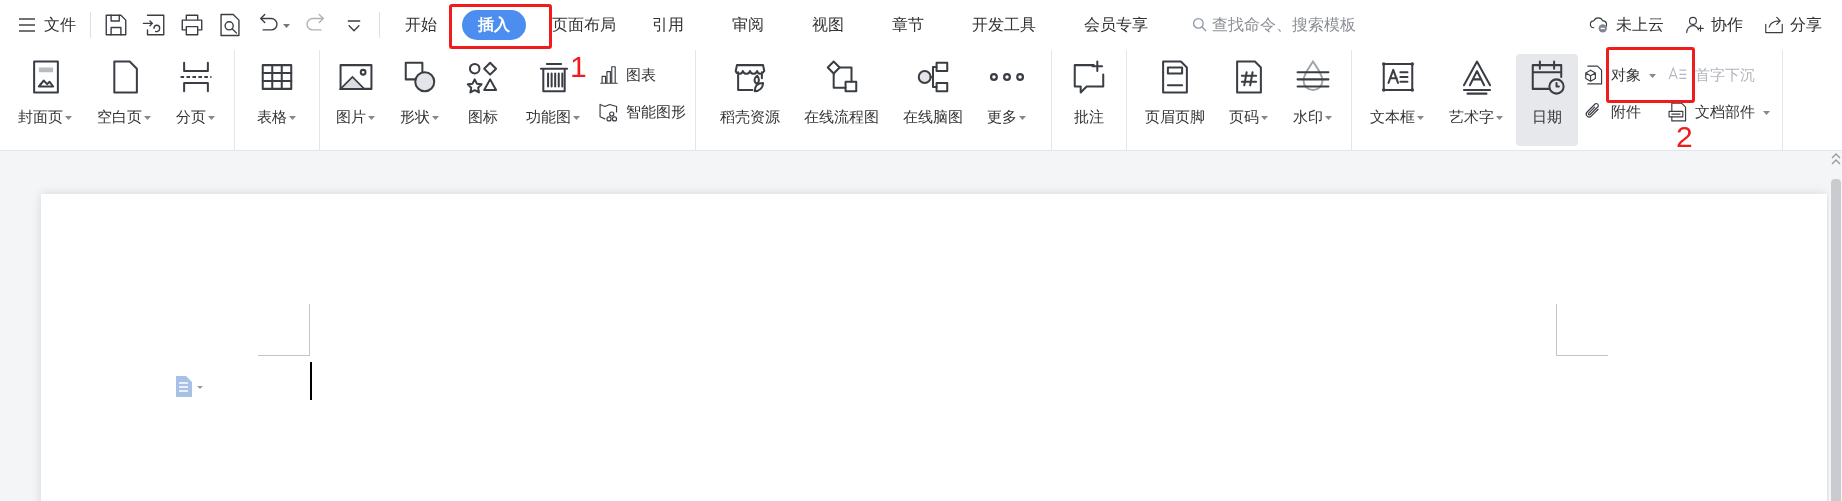 The height and width of the screenshot is (501, 1842). I want to click on toolbar-button: 未上云, so click(1626, 25).